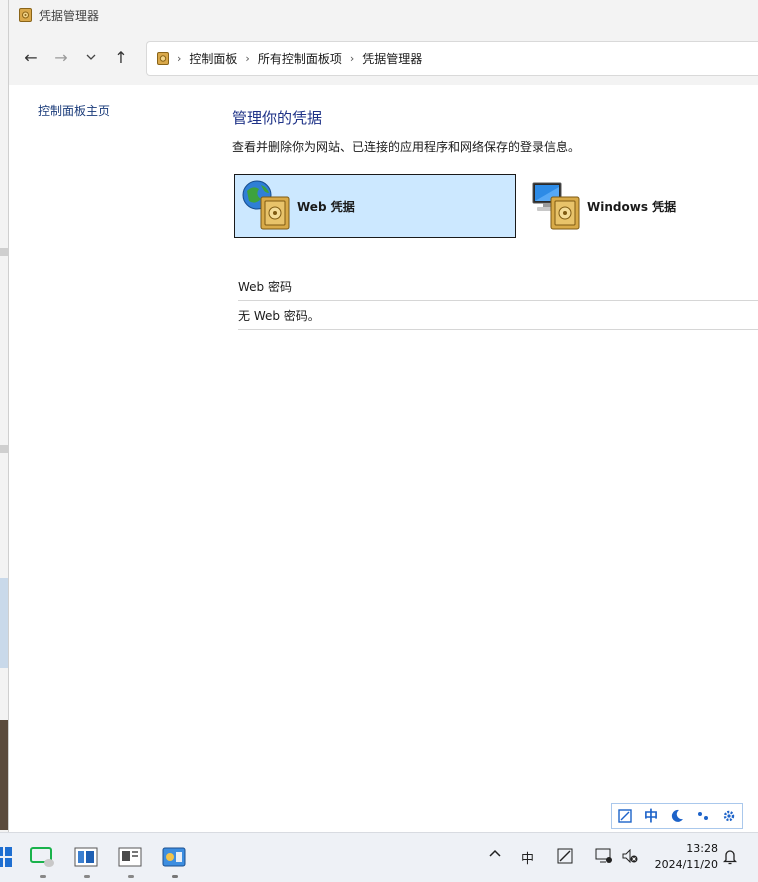  Describe the element at coordinates (495, 853) in the screenshot. I see `chevron-up-icon` at that location.